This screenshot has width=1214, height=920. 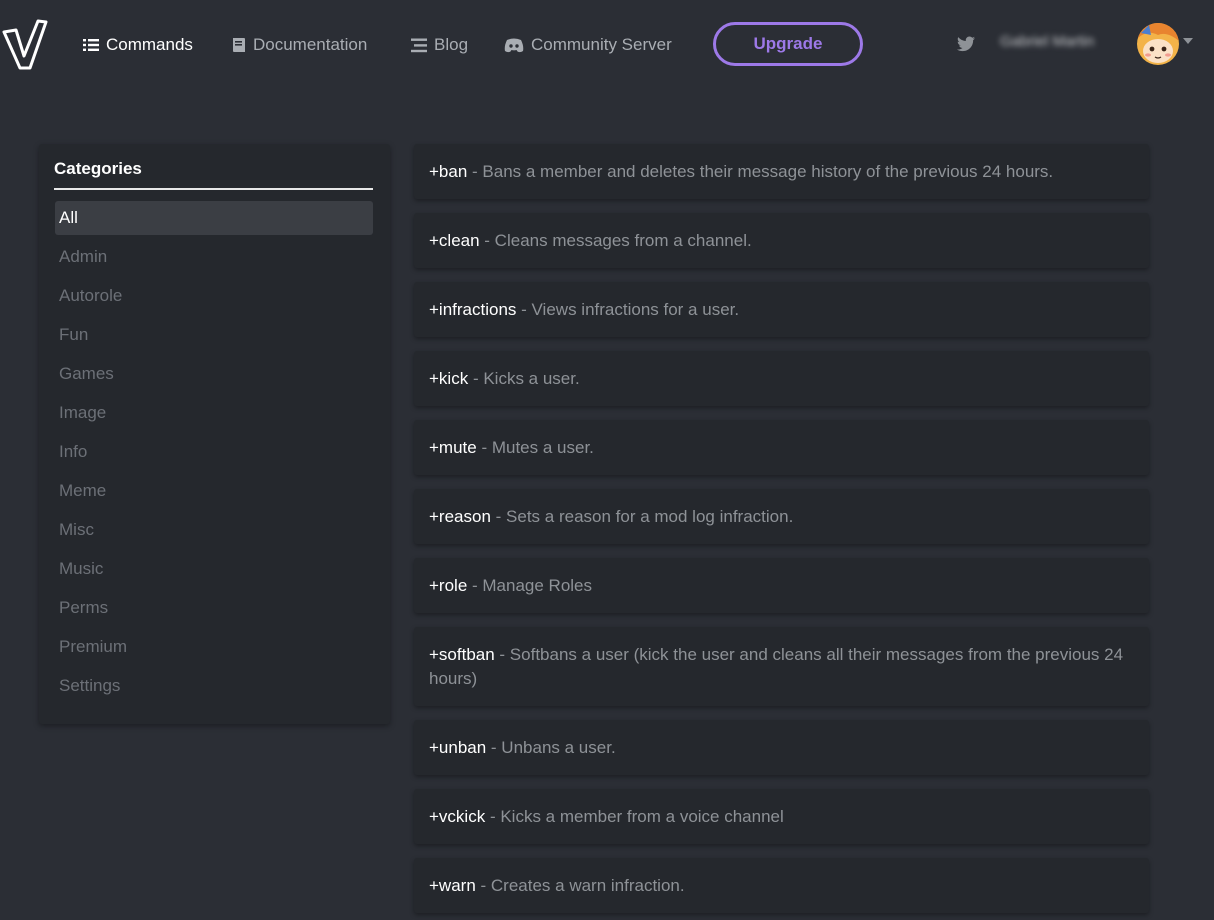 I want to click on category-info: Info, so click(x=214, y=452).